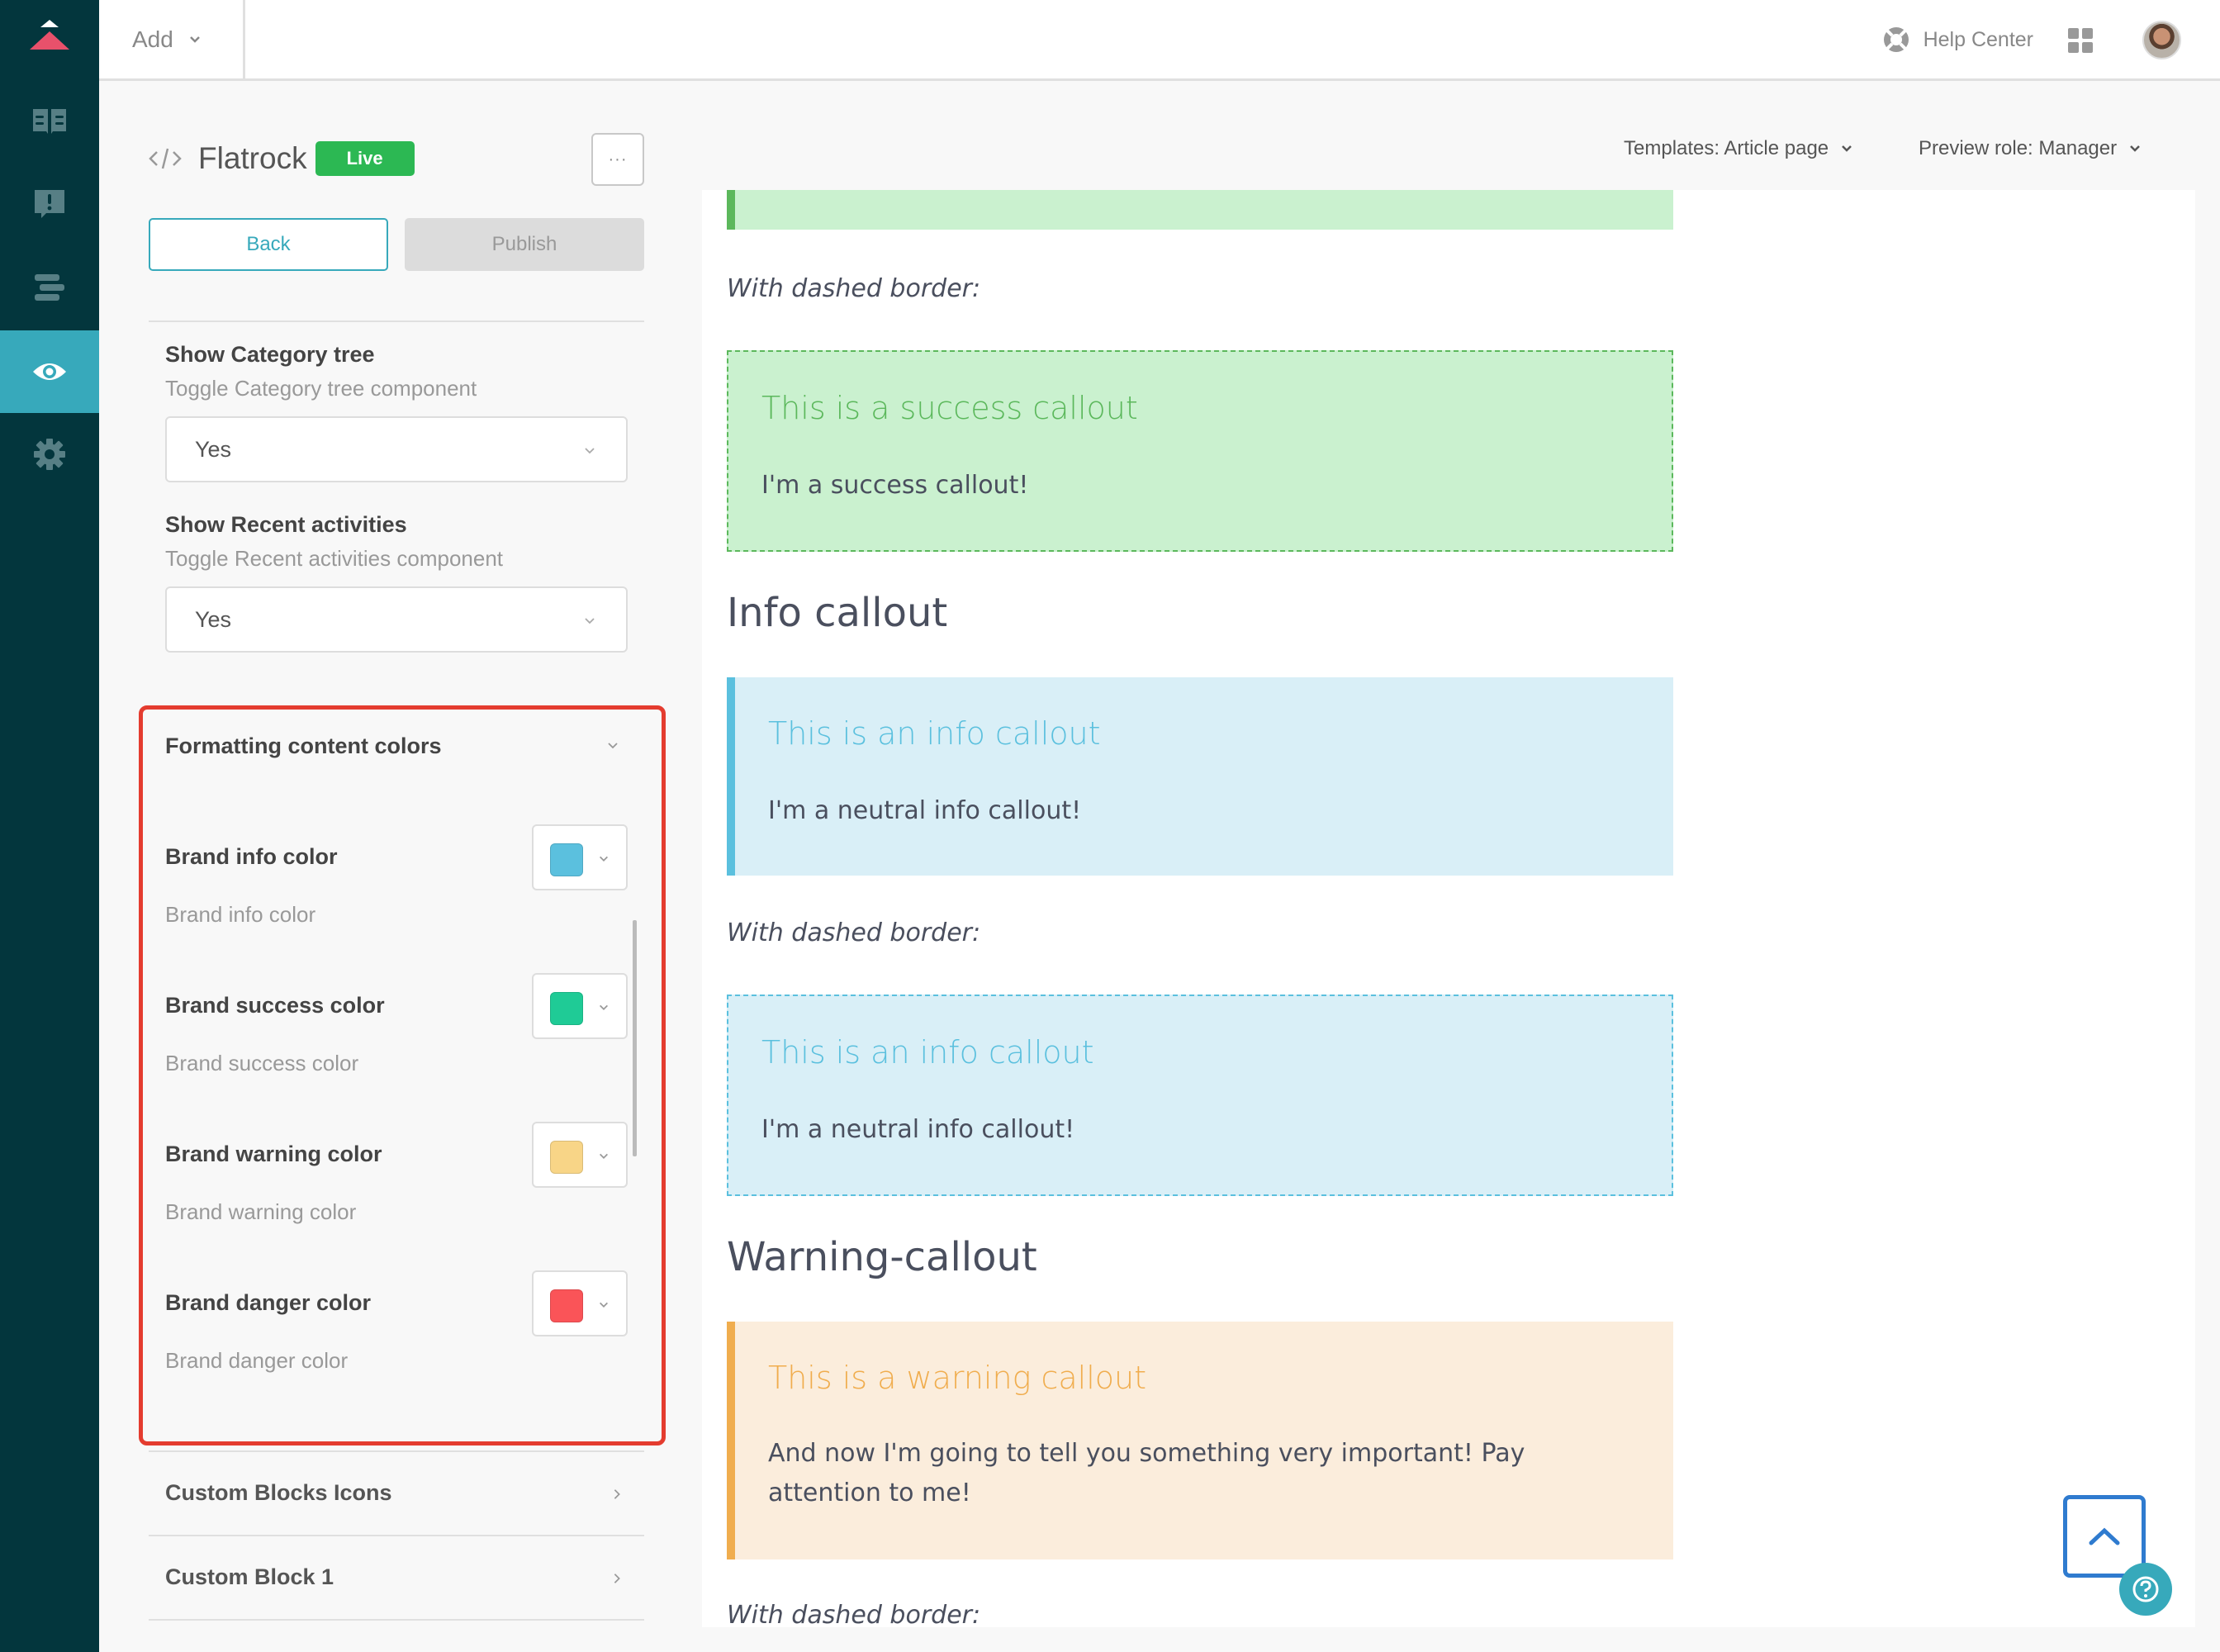  What do you see at coordinates (321, 388) in the screenshot?
I see `setting-description: Toggle Category tree component` at bounding box center [321, 388].